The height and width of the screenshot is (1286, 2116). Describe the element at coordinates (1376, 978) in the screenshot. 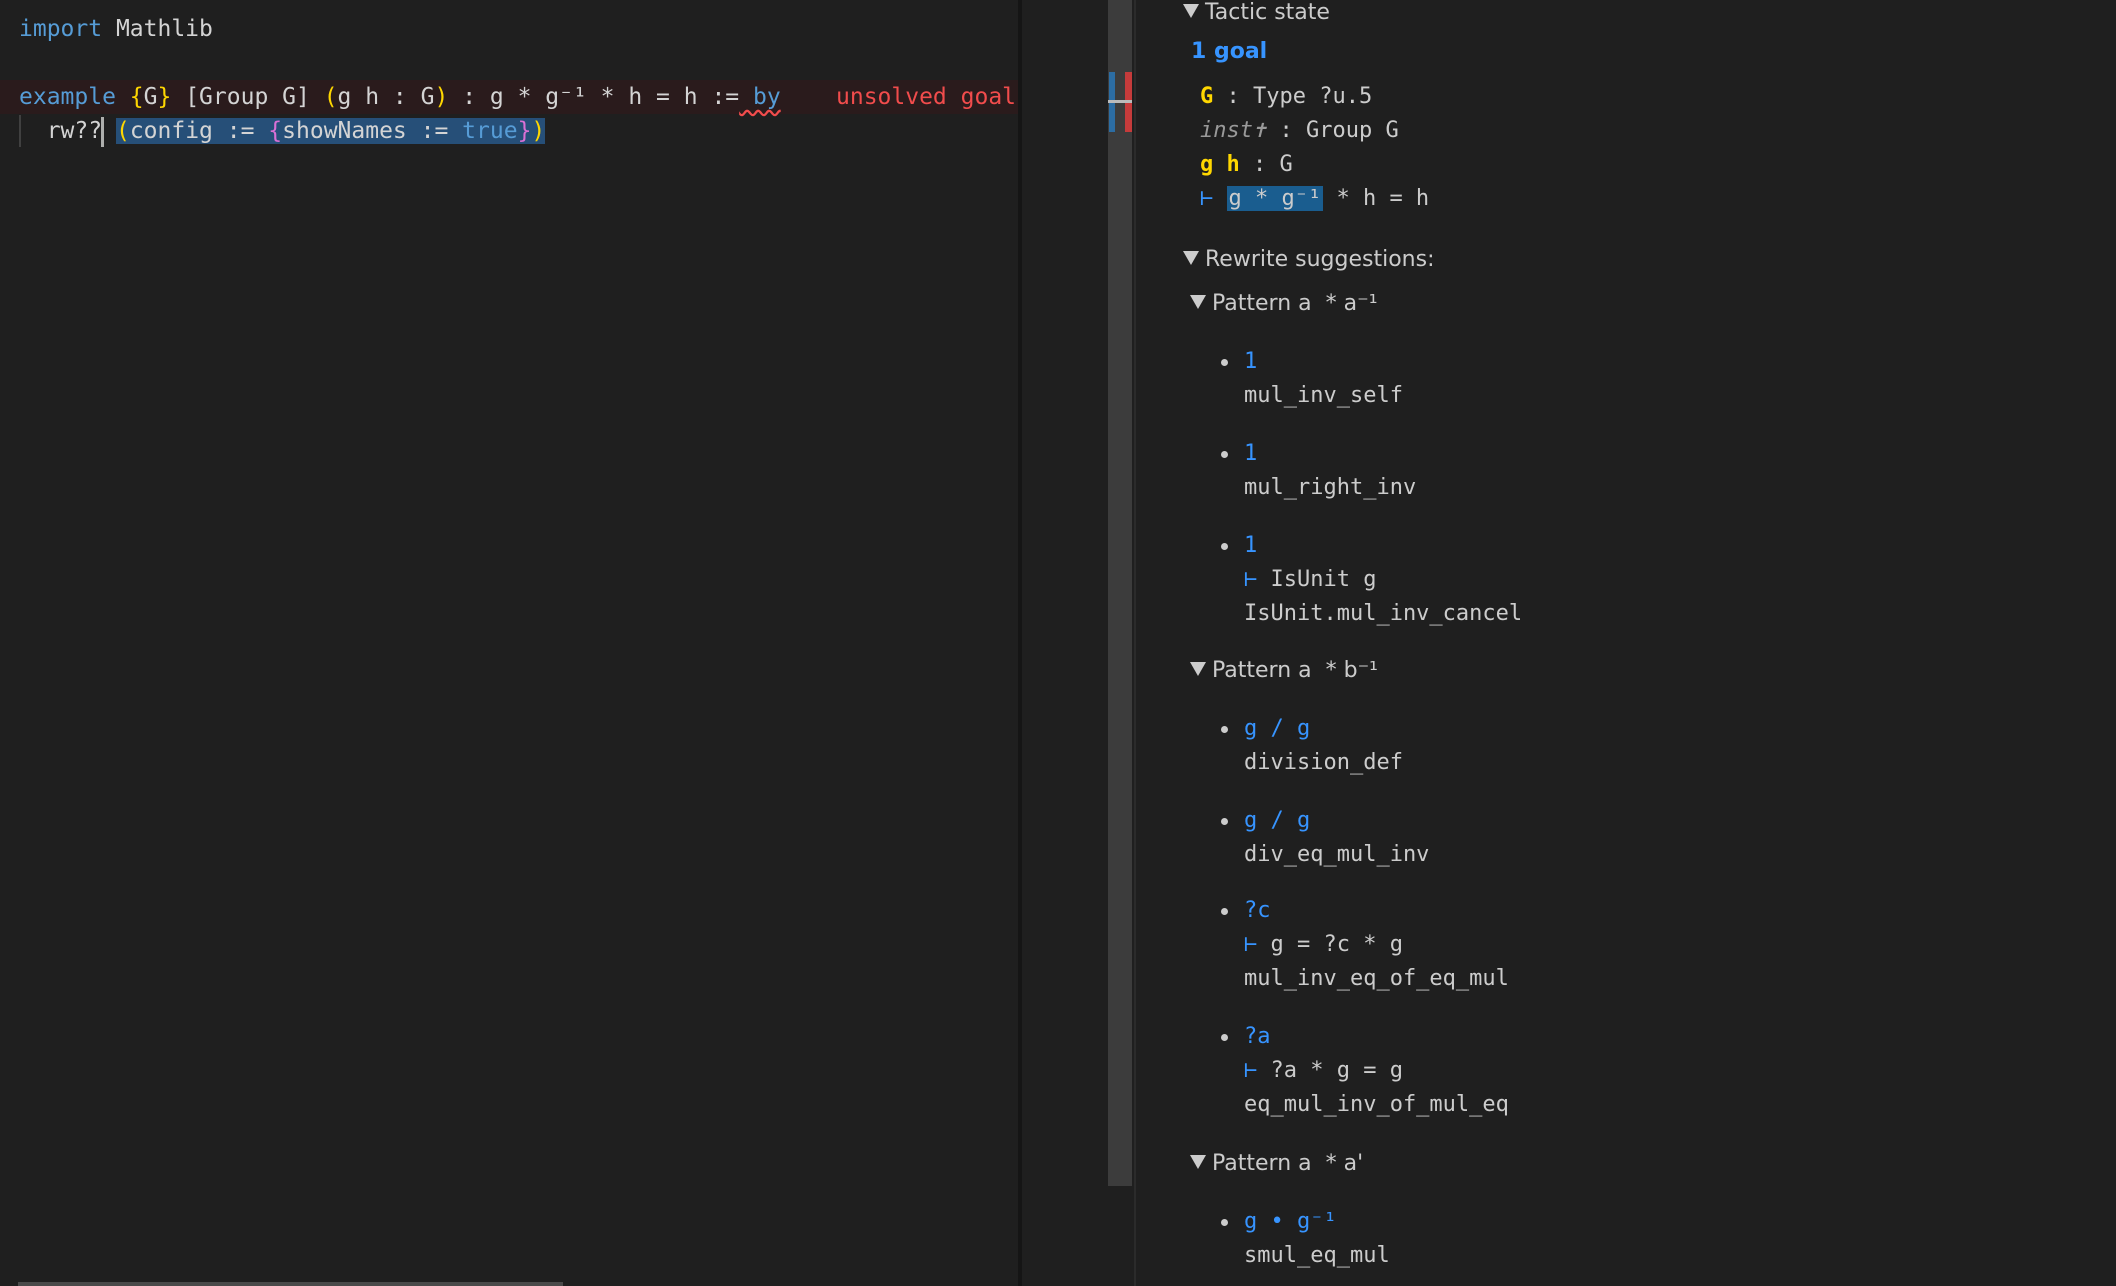

I see `rewrite-lemma: mul_inv_eq_of_eq_mul` at that location.